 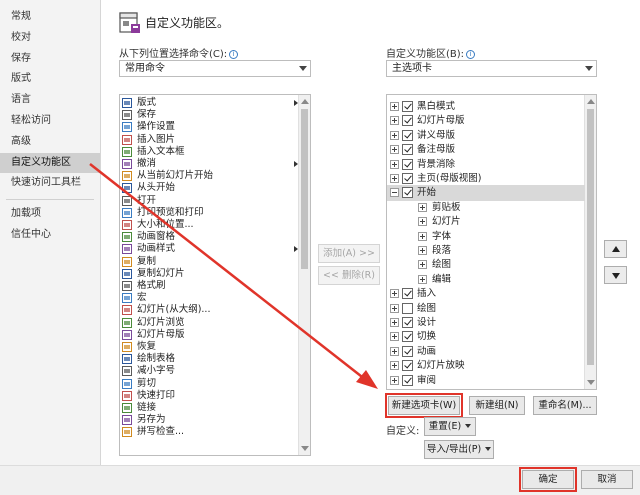 I want to click on command-item: 另存为, so click(x=215, y=420).